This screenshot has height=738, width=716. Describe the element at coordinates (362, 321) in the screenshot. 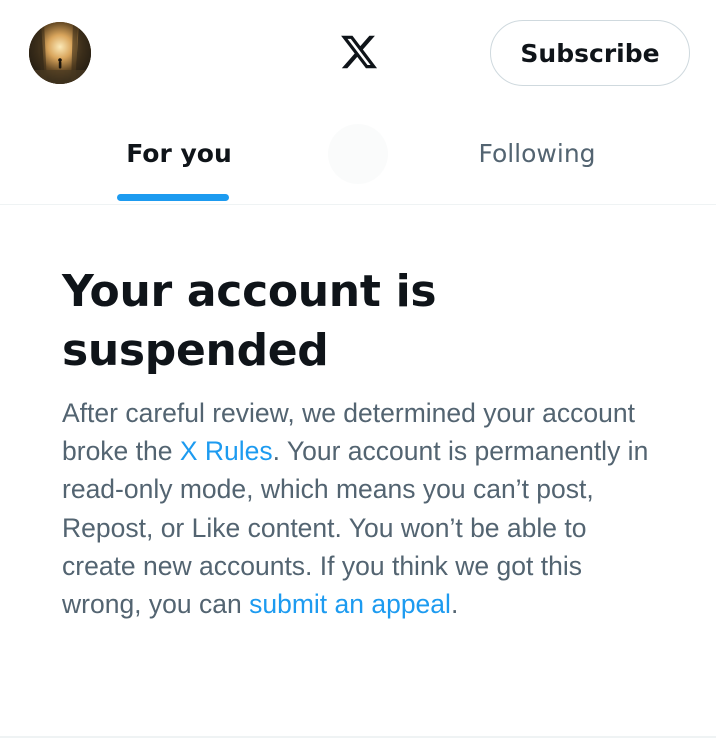

I see `notice-title: Your account is suspended` at that location.